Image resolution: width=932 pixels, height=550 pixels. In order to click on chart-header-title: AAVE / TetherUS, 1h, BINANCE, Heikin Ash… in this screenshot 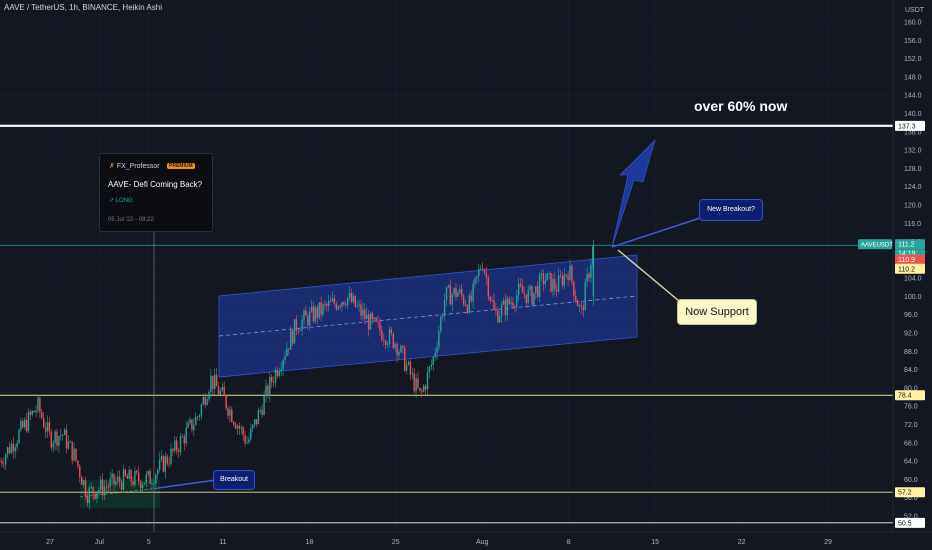, I will do `click(83, 7)`.